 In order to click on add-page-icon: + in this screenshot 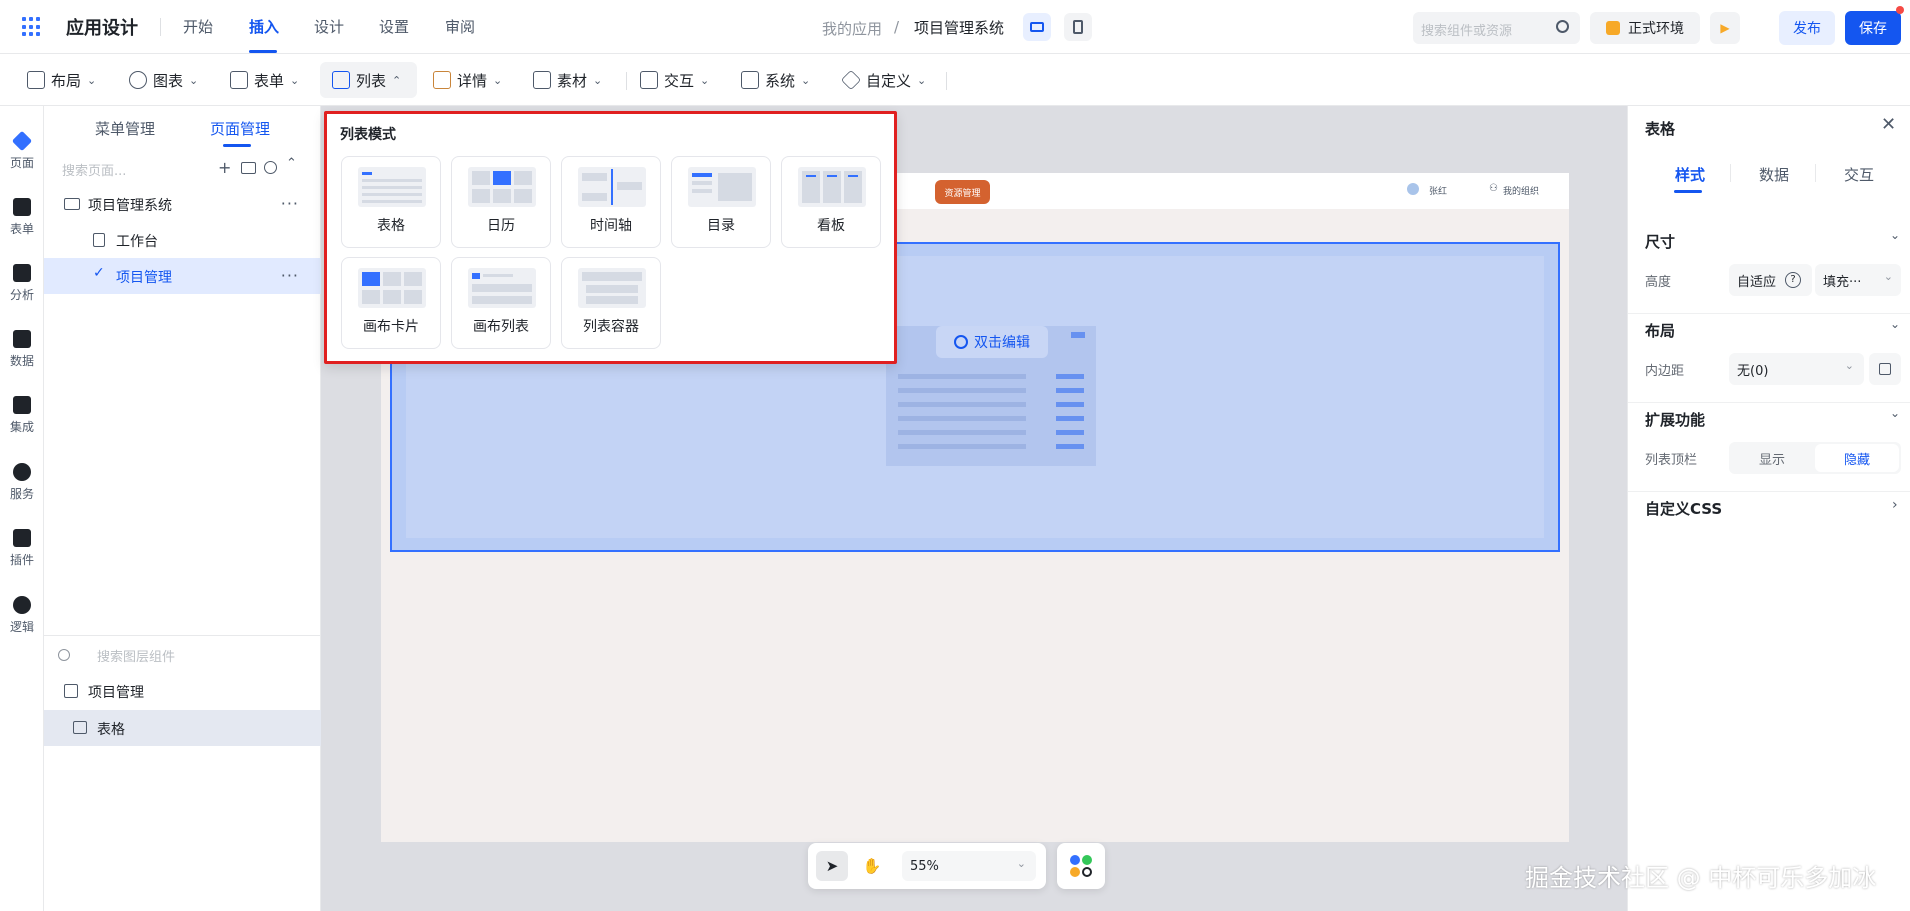, I will do `click(224, 167)`.